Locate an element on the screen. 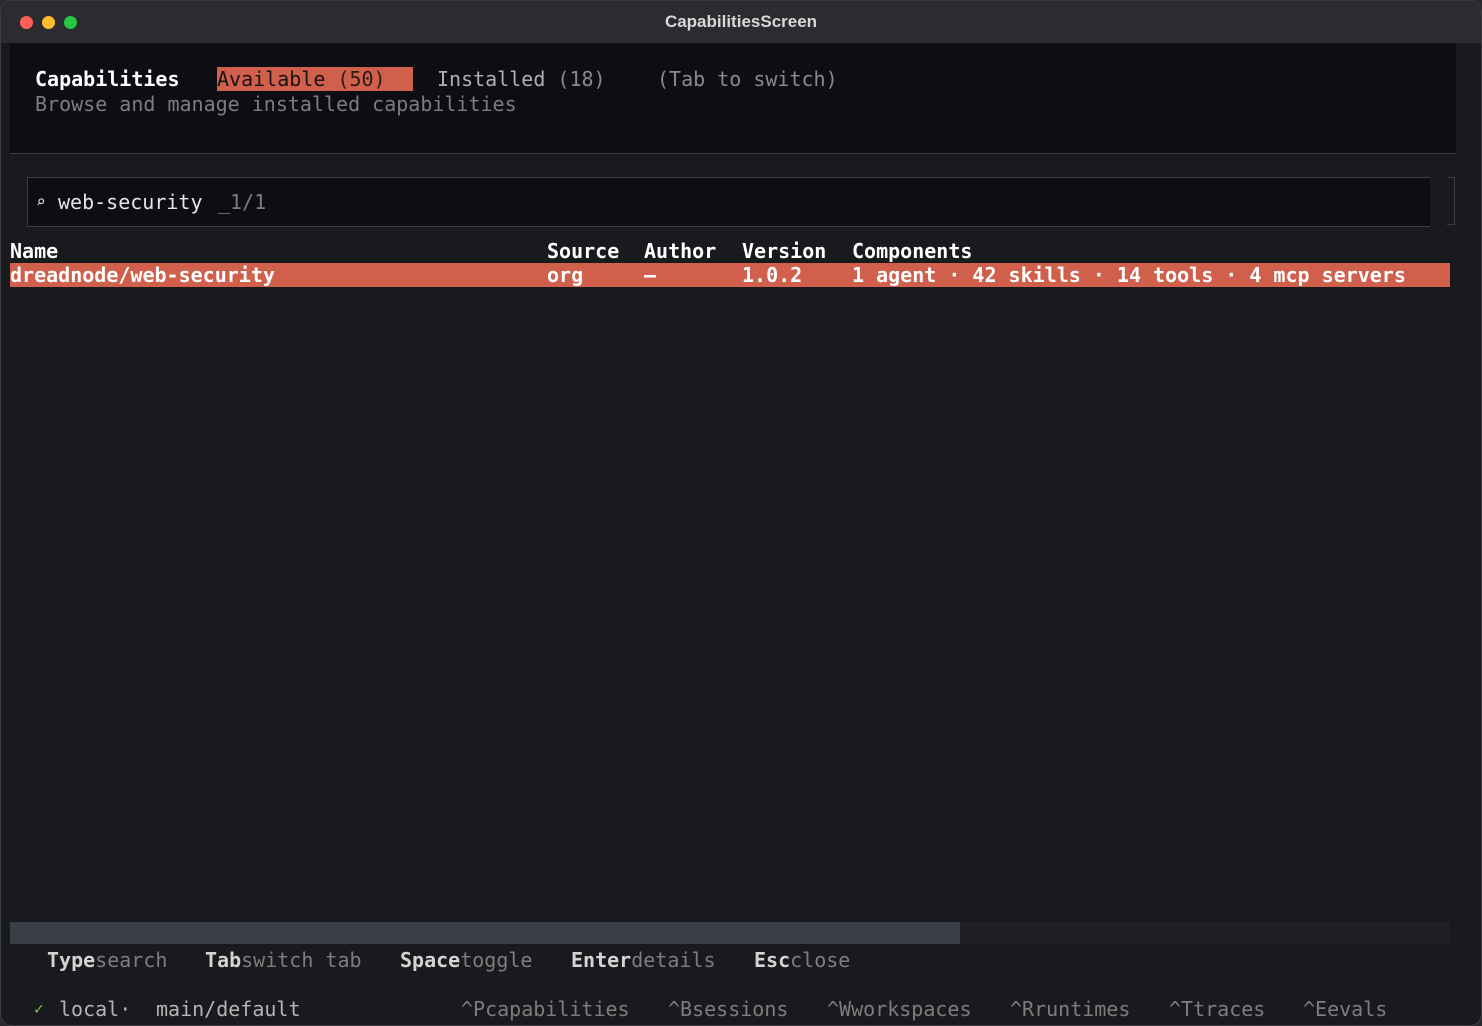 This screenshot has width=1482, height=1026. key-label: Tab is located at coordinates (223, 960).